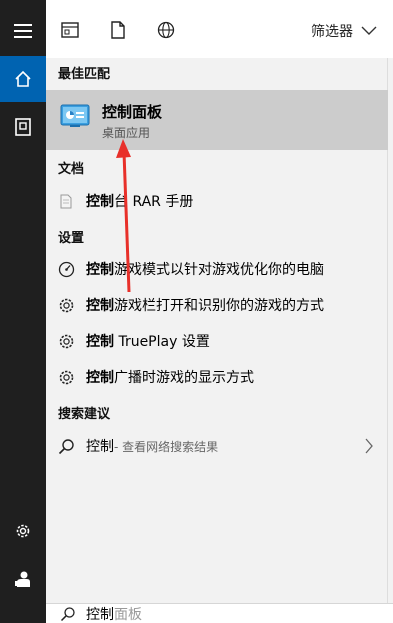  I want to click on suggestion-query: 控制, so click(100, 447).